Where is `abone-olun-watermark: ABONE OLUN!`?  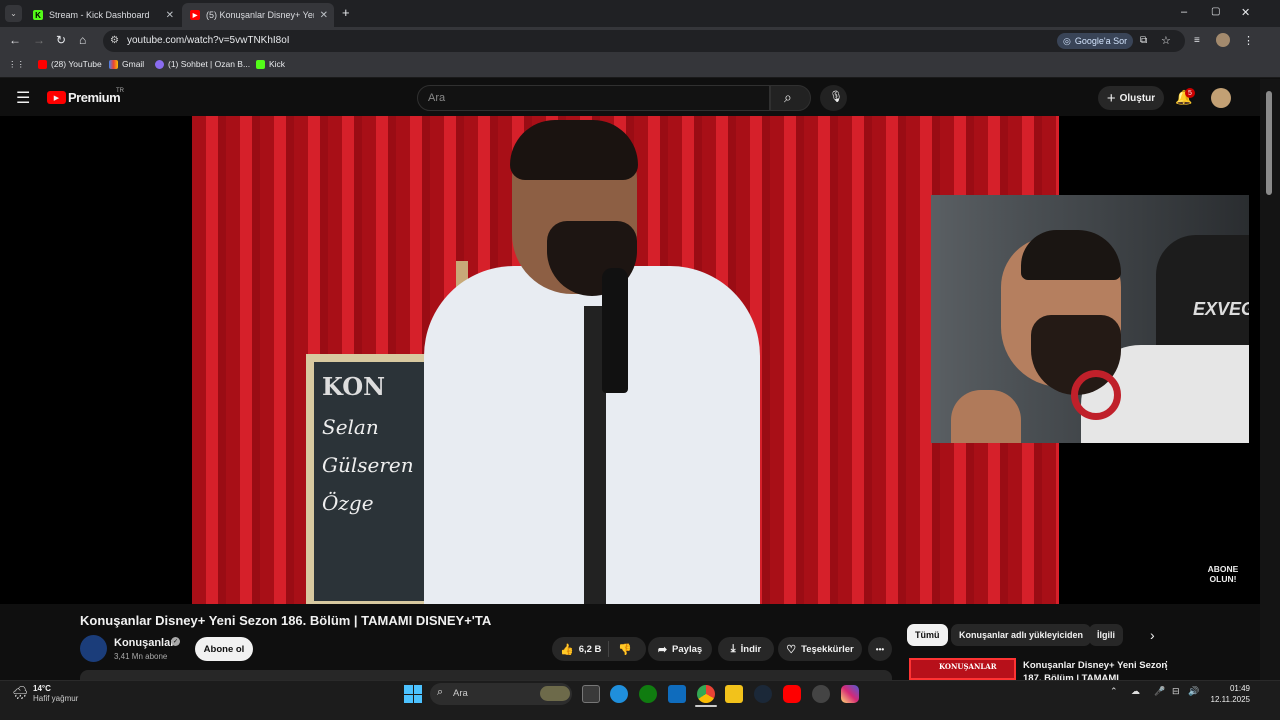 abone-olun-watermark: ABONE OLUN! is located at coordinates (1223, 574).